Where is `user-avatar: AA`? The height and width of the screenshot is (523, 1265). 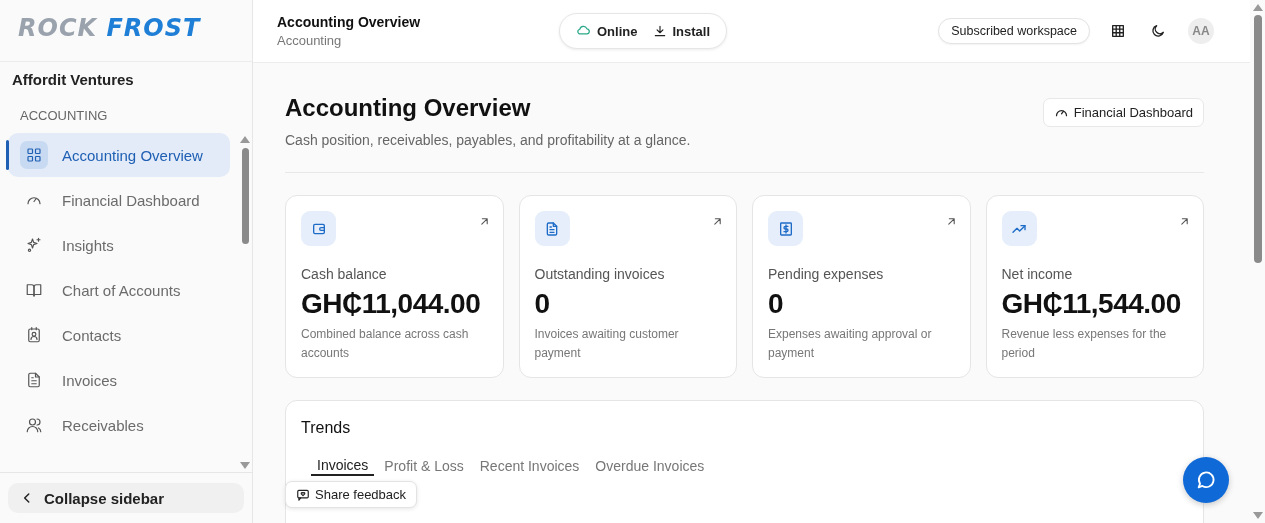 user-avatar: AA is located at coordinates (1201, 31).